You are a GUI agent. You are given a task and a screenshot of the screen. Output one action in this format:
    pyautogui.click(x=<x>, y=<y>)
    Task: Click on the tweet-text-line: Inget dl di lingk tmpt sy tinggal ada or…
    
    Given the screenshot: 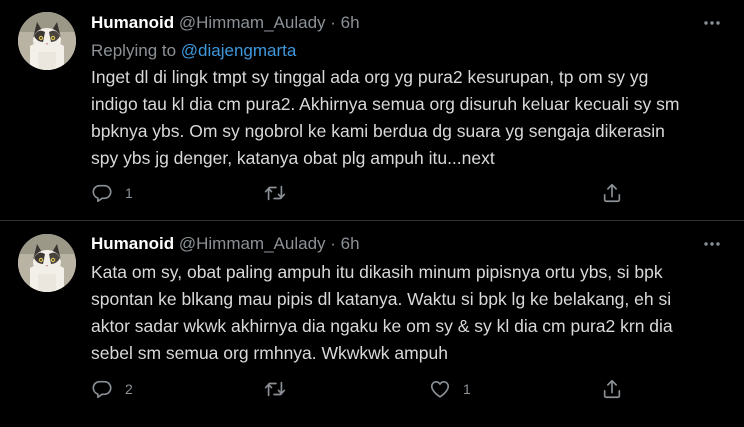 What is the action you would take?
    pyautogui.click(x=370, y=77)
    